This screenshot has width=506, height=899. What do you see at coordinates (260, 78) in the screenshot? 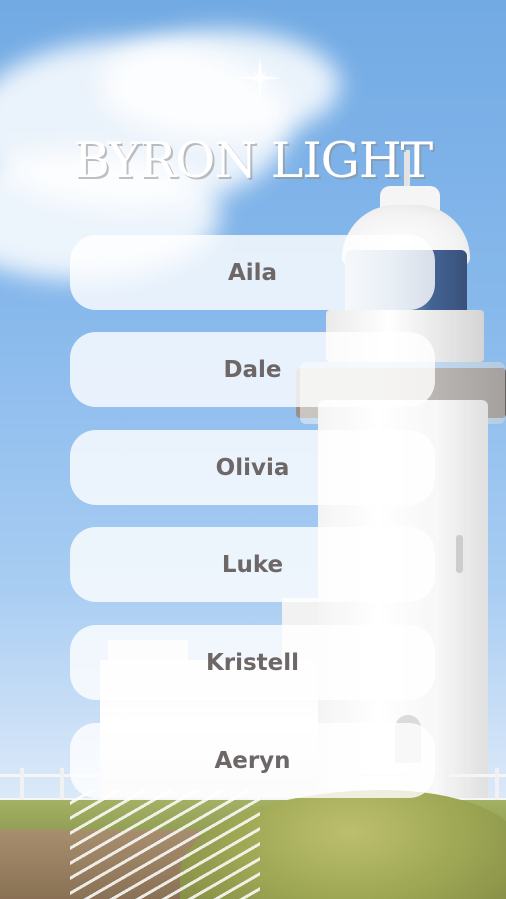
I see `sparkle-icon` at bounding box center [260, 78].